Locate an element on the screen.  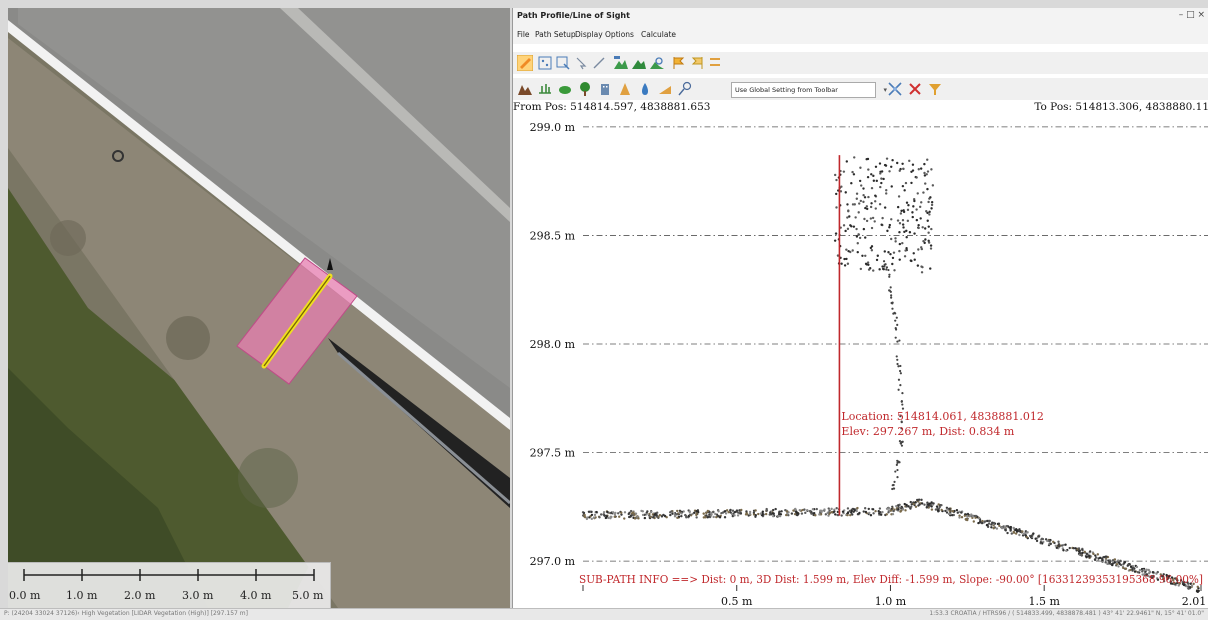
scale-bar: 0.0 m 1.0 m 2.0 m 3.0 m 4.0 m 5.0 m is located at coordinates (169, 585).